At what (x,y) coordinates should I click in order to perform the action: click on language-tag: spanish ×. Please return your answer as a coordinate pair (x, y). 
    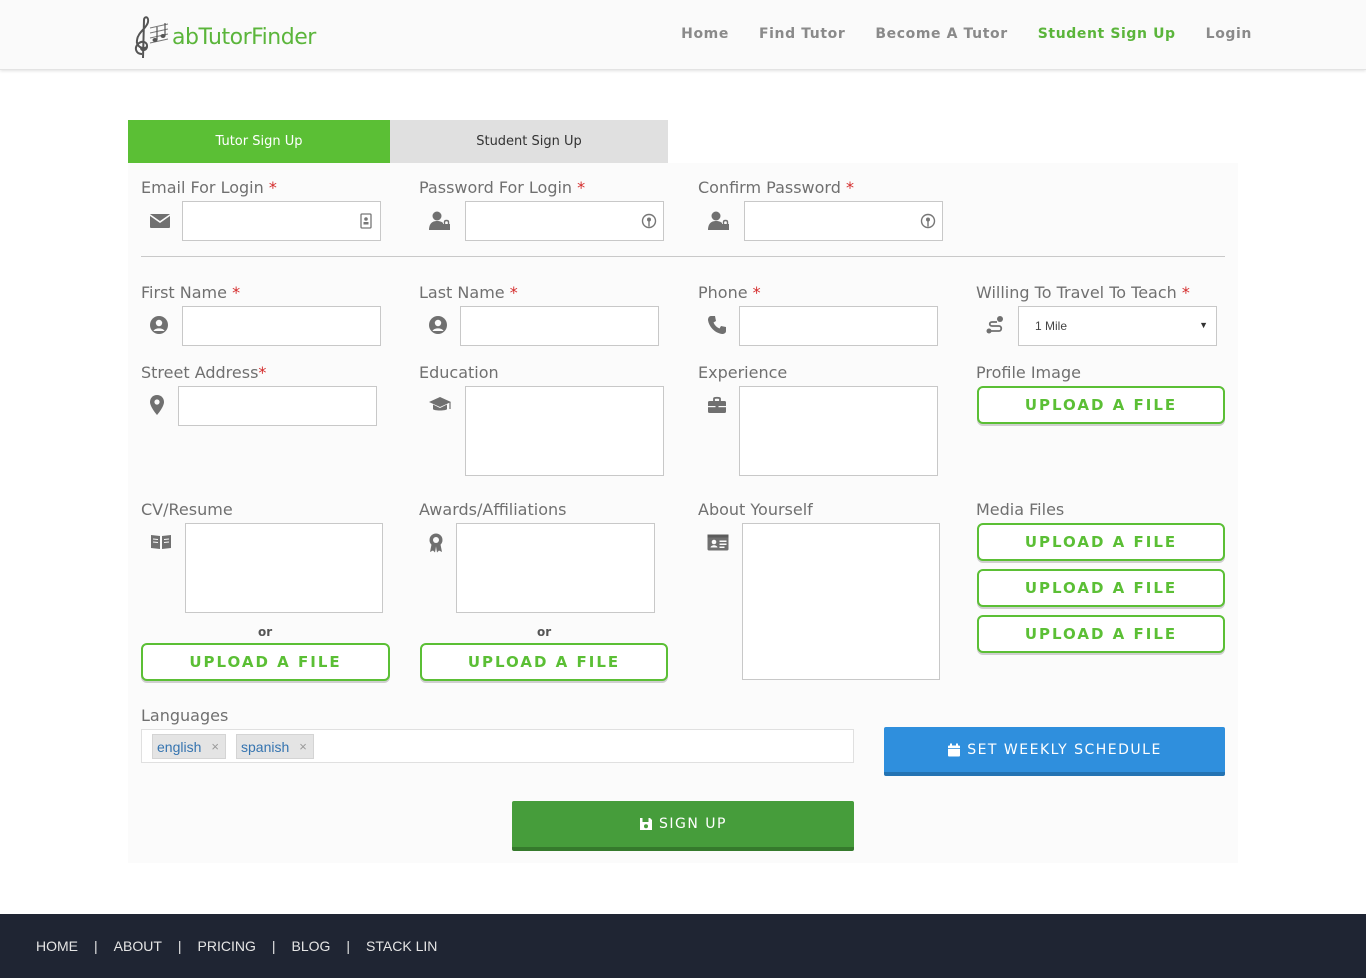
    Looking at the image, I should click on (275, 746).